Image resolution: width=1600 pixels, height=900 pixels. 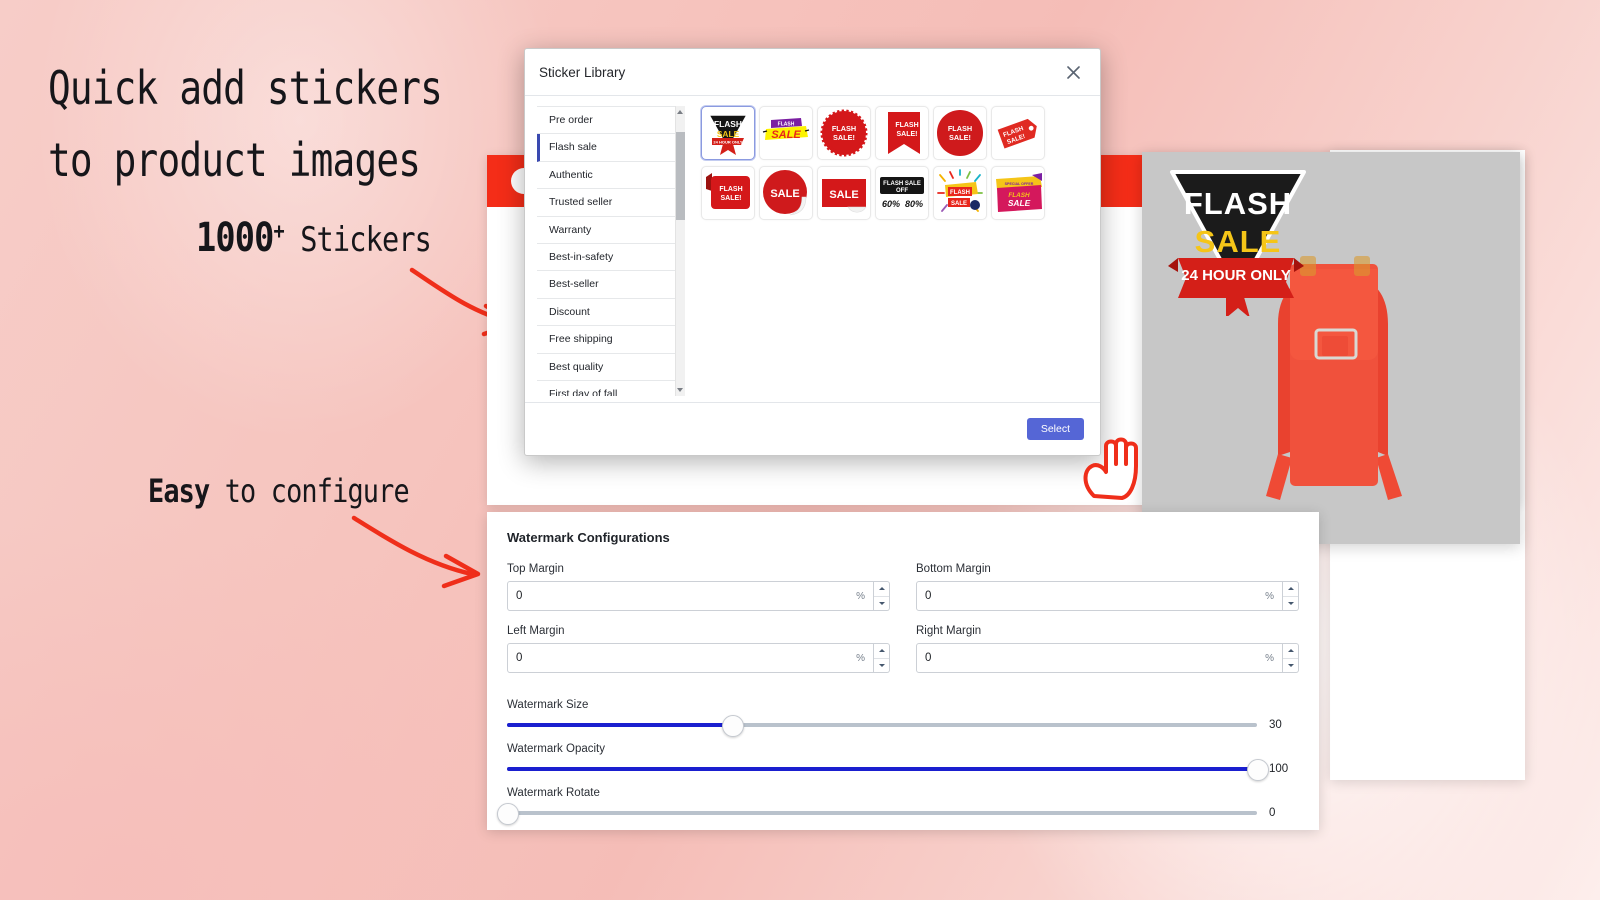 What do you see at coordinates (1018, 133) in the screenshot?
I see `sticker-flash-sale-red-tag: FLASH SALE!` at bounding box center [1018, 133].